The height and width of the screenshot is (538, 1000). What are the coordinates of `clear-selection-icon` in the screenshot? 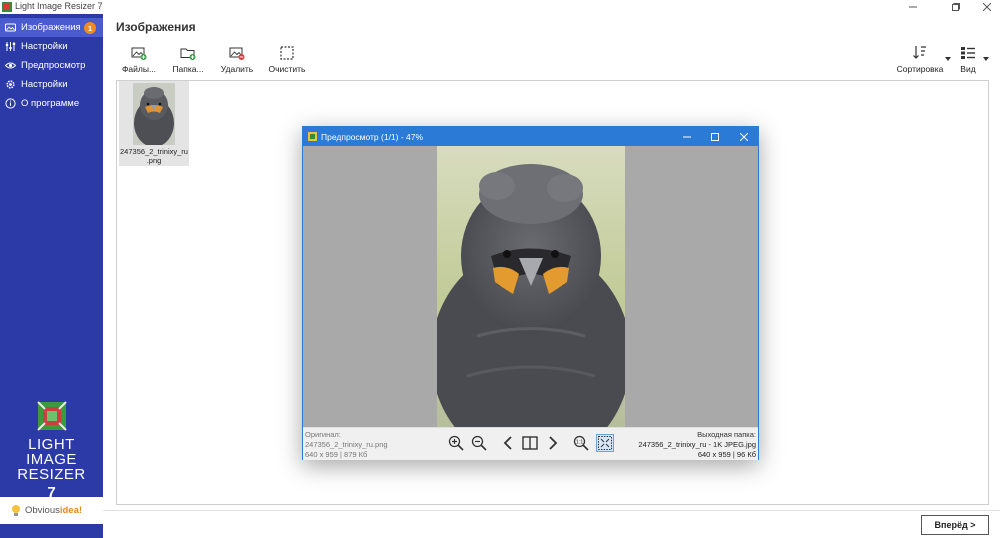 It's located at (287, 53).